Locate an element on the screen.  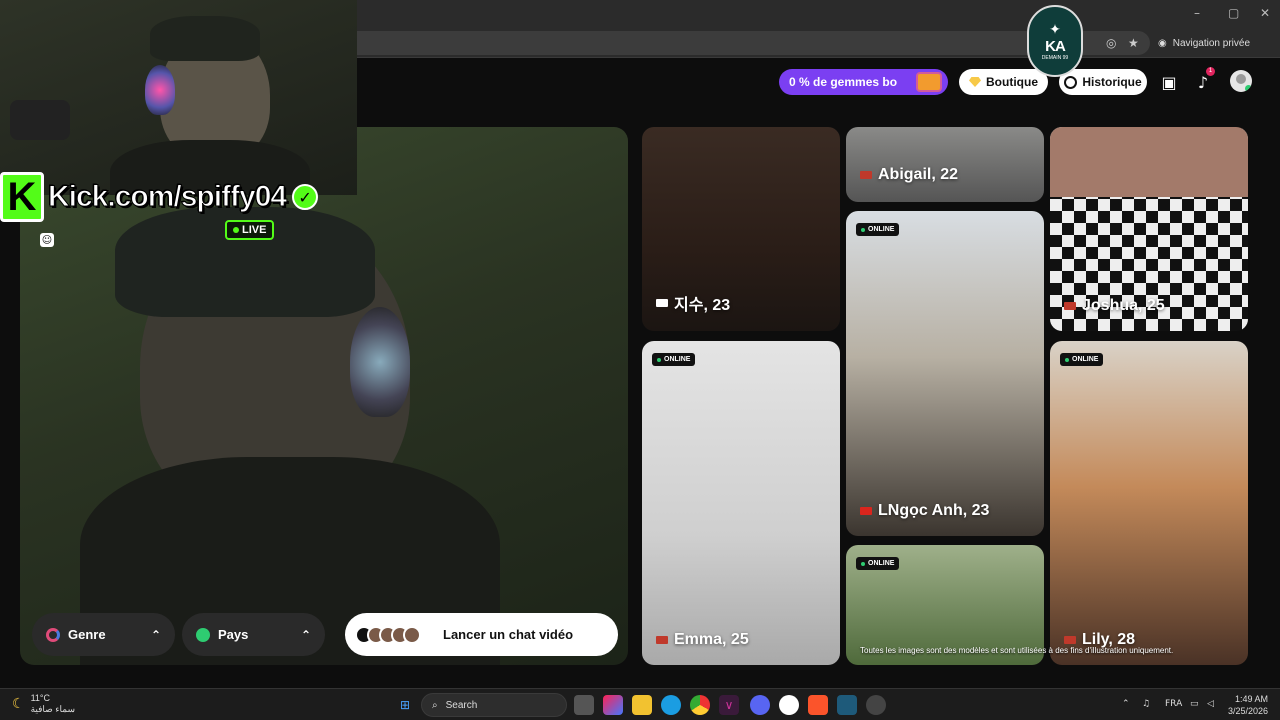
gems-label: 0 % de gemmes bo is located at coordinates (843, 82).